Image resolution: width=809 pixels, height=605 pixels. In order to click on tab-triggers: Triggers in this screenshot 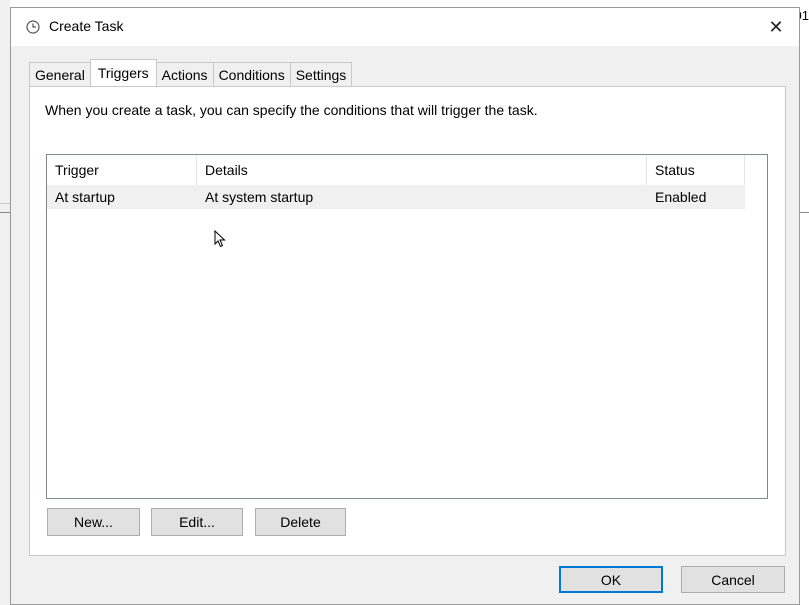, I will do `click(123, 72)`.